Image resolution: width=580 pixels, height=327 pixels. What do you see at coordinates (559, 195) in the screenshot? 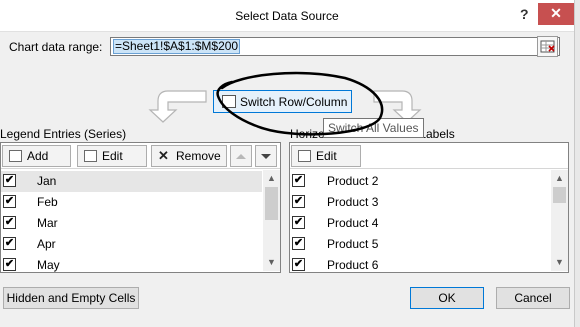
I see `axis-scroll-thumb` at bounding box center [559, 195].